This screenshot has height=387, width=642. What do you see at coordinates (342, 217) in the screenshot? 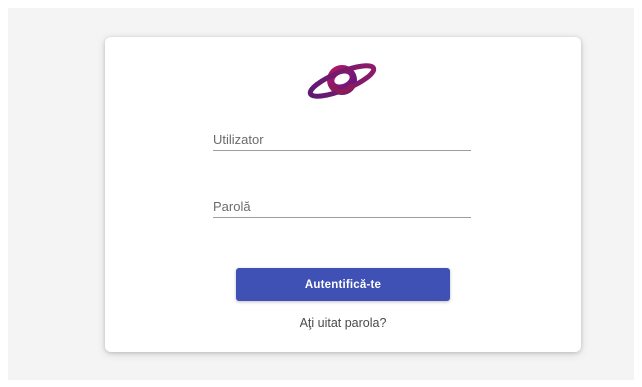
I see `password-underline` at bounding box center [342, 217].